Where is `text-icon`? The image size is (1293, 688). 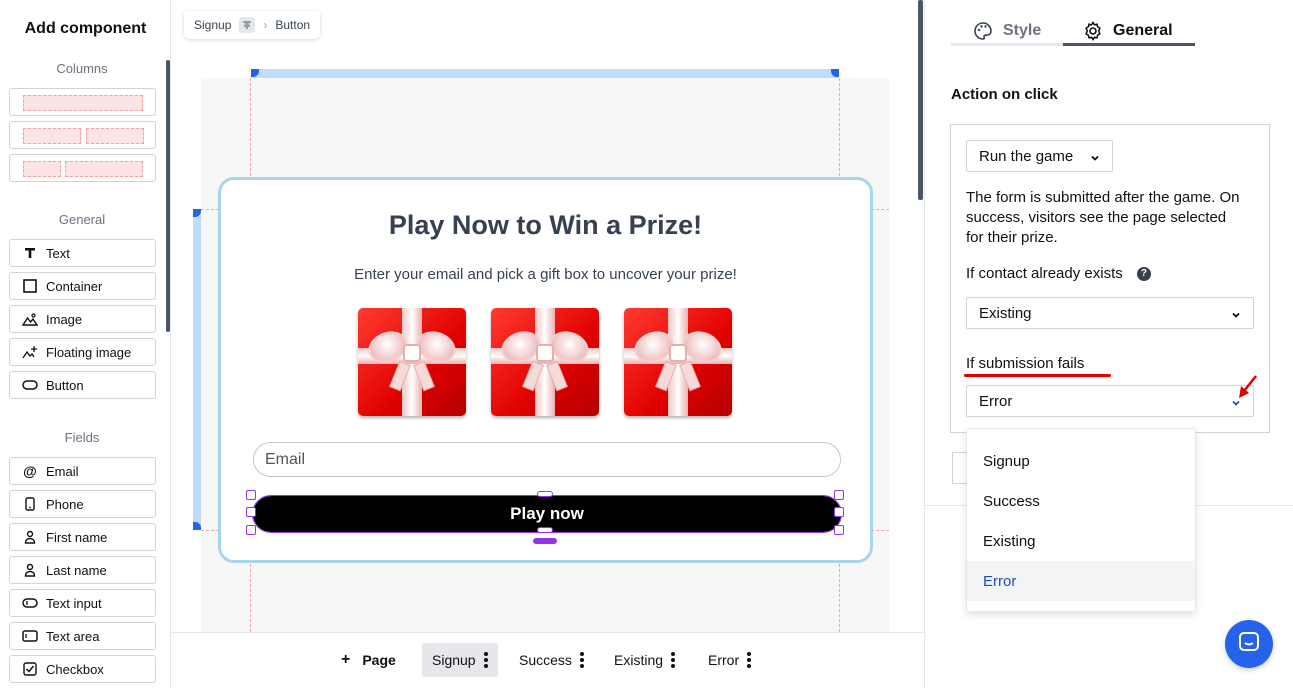
text-icon is located at coordinates (30, 253).